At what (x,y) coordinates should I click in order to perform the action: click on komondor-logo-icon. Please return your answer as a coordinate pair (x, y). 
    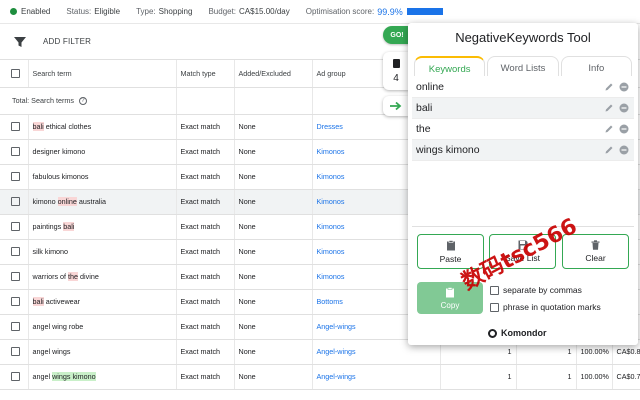
    Looking at the image, I should click on (492, 333).